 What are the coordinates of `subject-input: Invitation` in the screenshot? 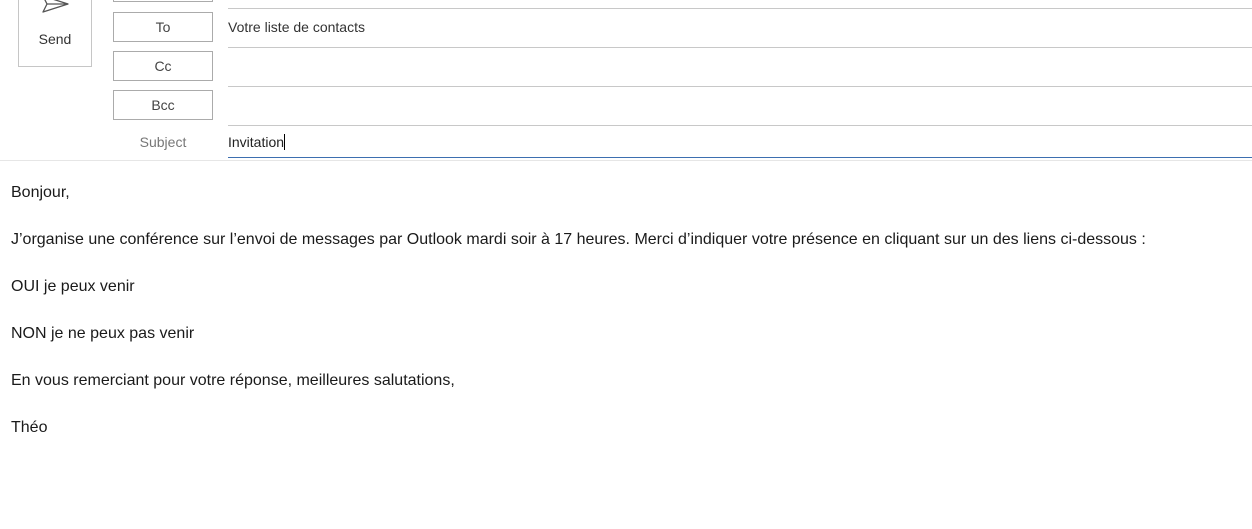 It's located at (740, 144).